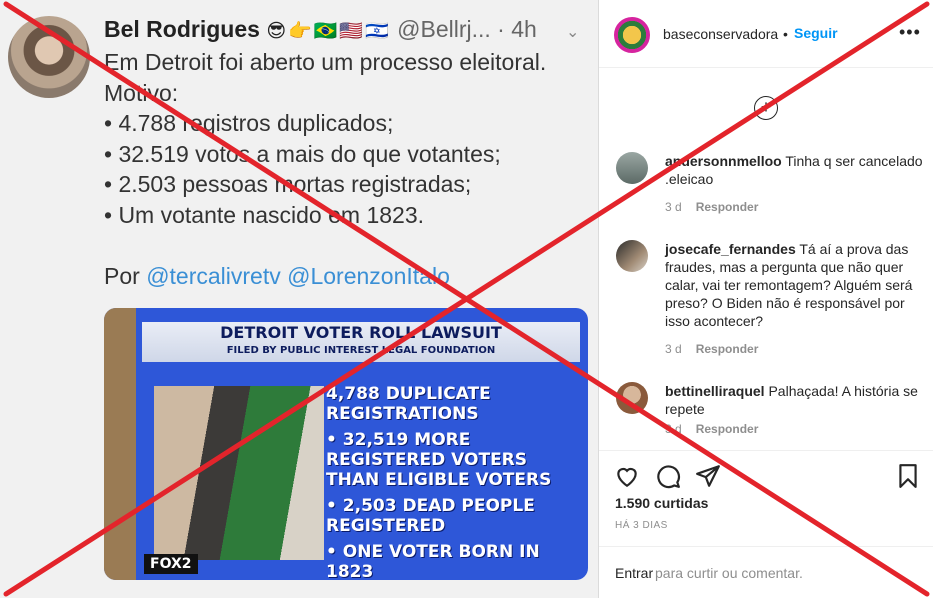  Describe the element at coordinates (708, 476) in the screenshot. I see `share-icon` at that location.